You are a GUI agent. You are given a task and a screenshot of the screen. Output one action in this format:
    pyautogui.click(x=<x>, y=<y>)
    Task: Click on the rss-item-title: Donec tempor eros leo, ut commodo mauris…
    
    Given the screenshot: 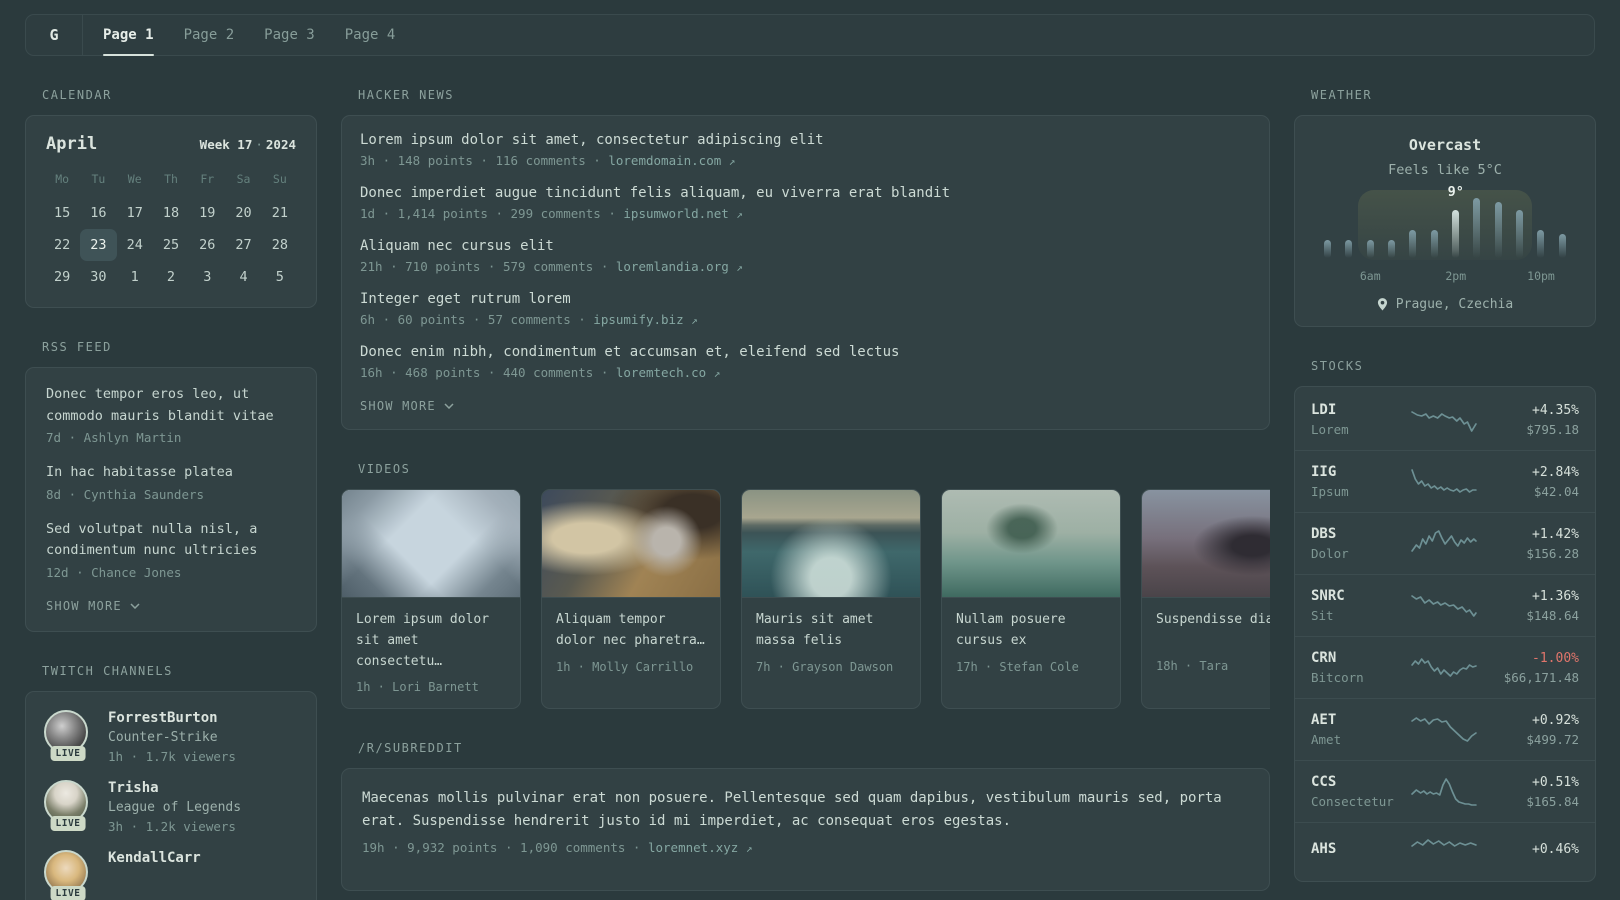 What is the action you would take?
    pyautogui.click(x=171, y=405)
    